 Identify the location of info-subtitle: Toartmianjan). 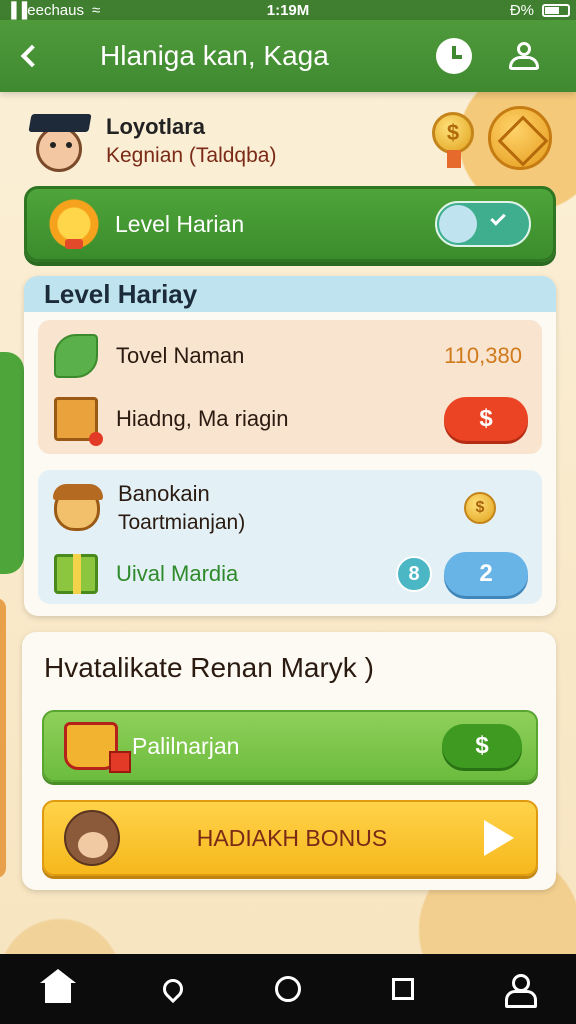
(182, 522).